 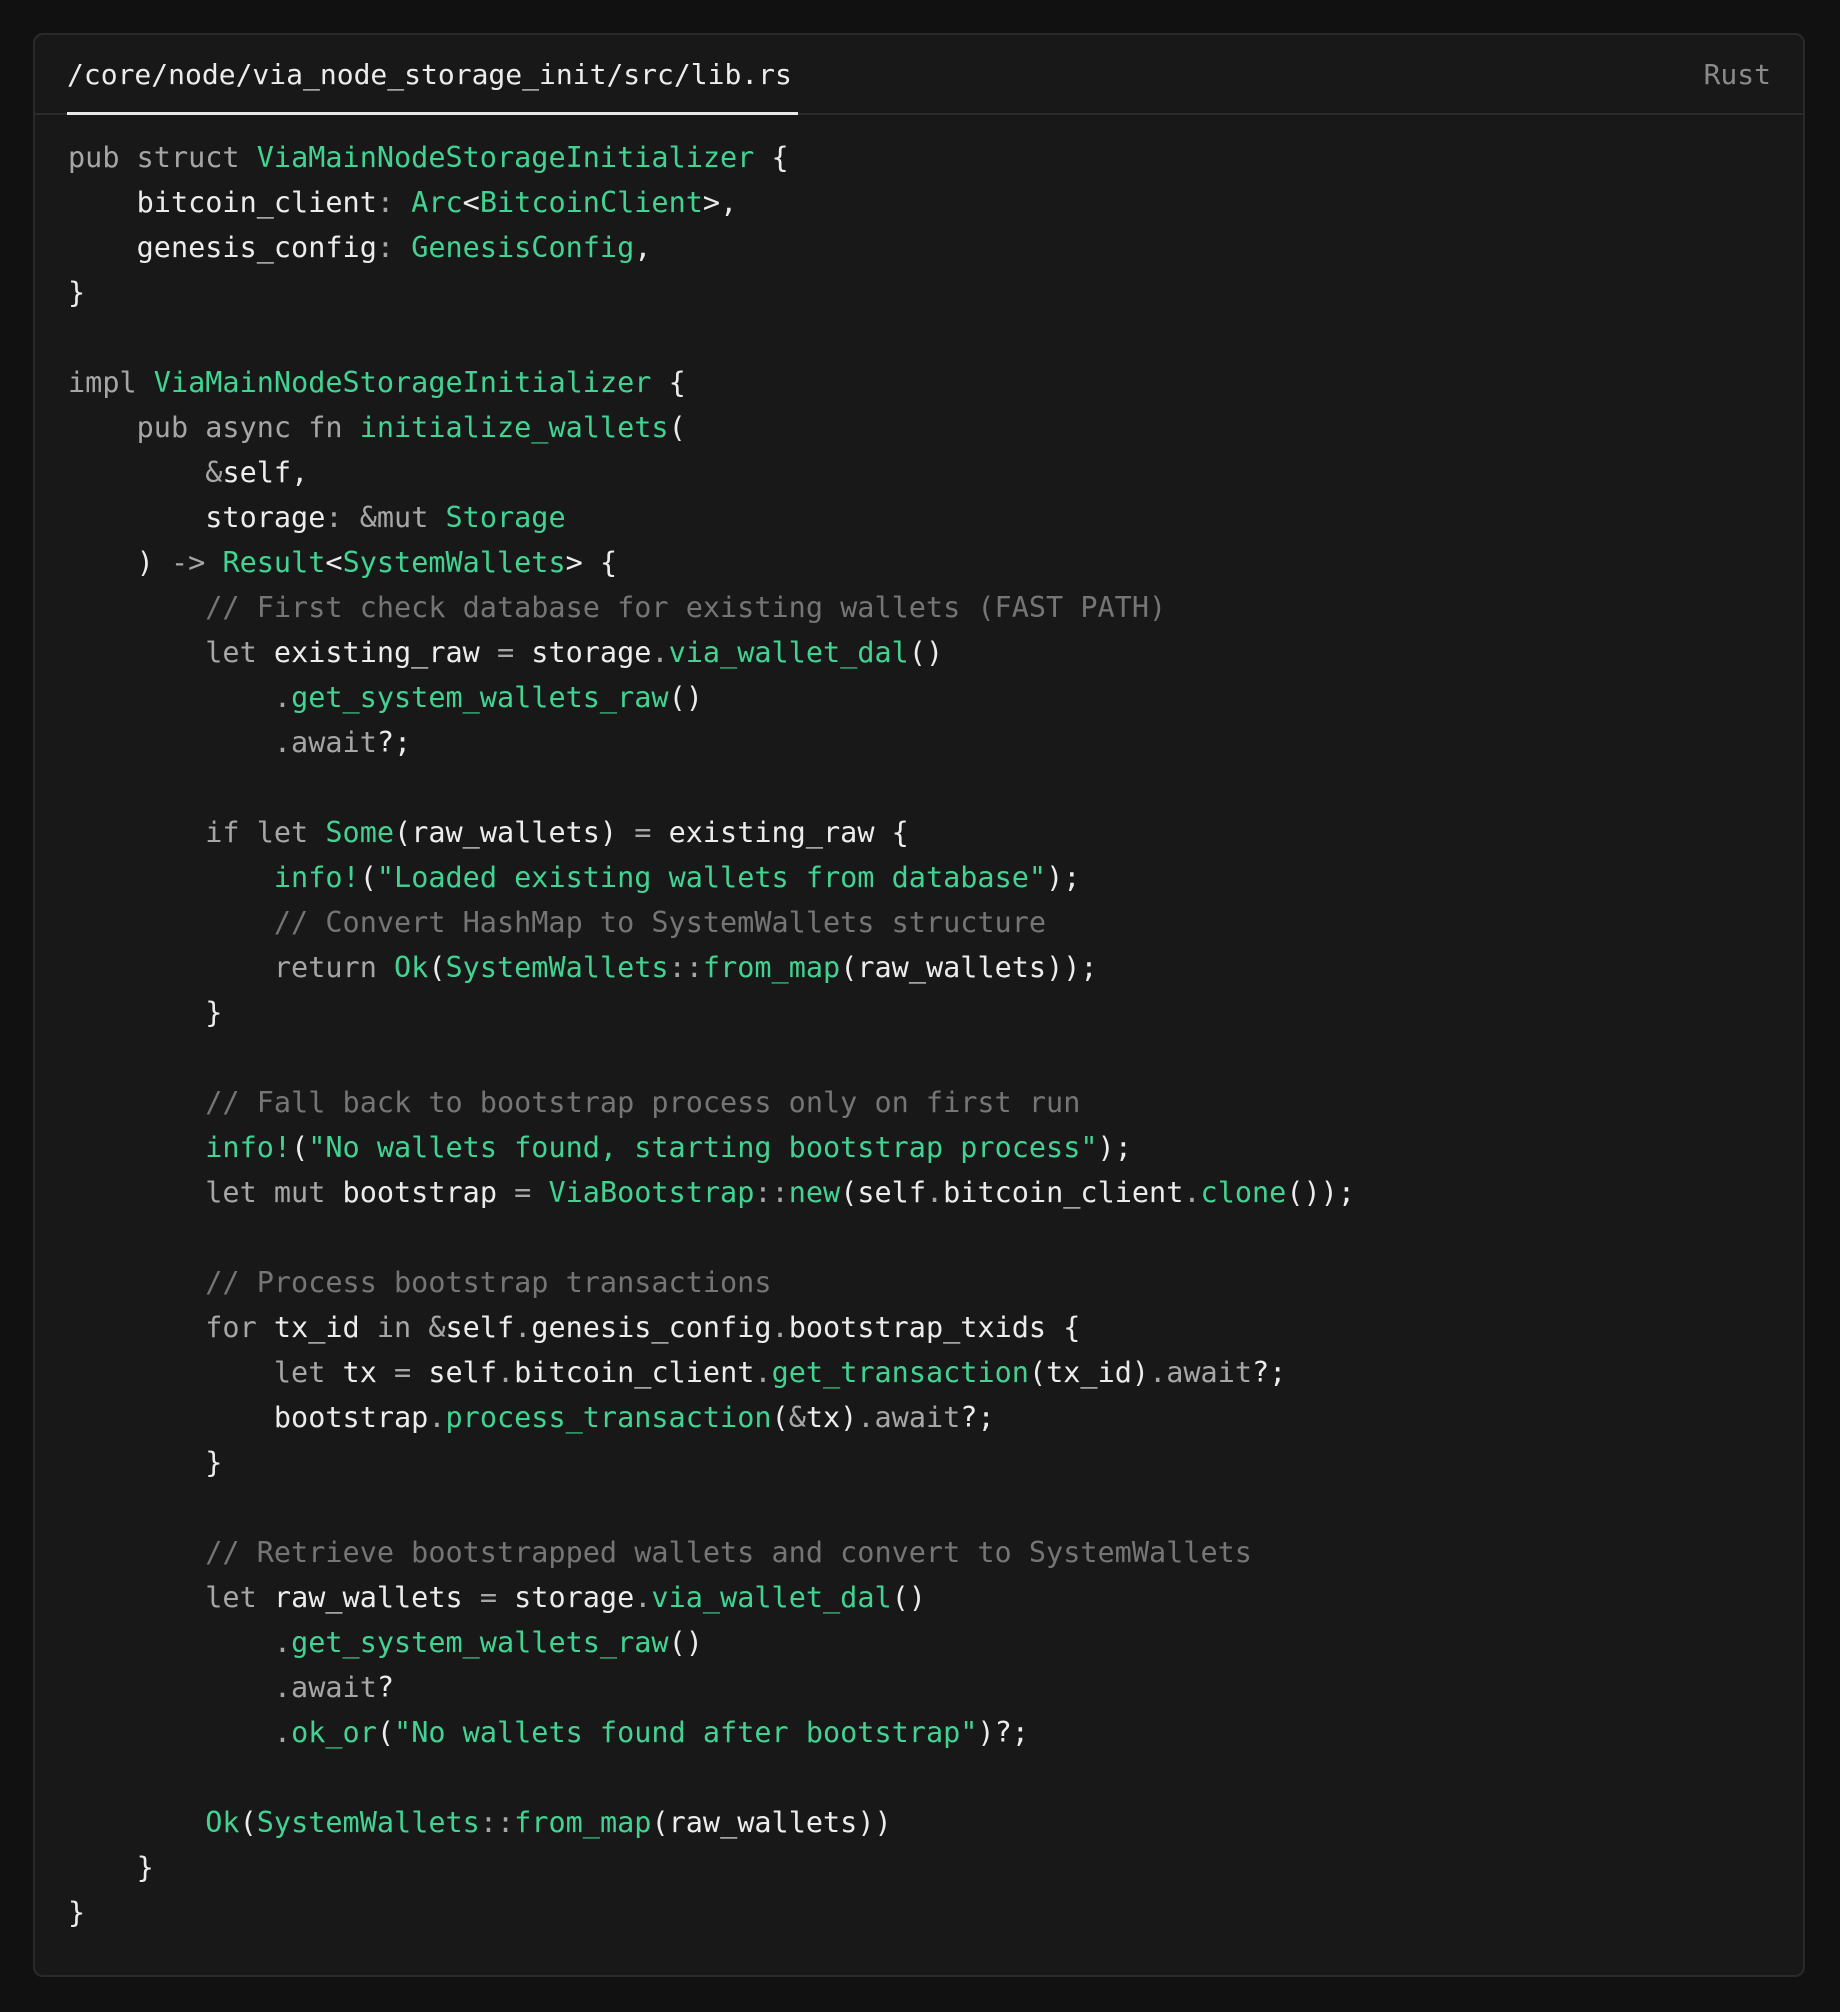 I want to click on code-token: Arc, so click(x=437, y=202).